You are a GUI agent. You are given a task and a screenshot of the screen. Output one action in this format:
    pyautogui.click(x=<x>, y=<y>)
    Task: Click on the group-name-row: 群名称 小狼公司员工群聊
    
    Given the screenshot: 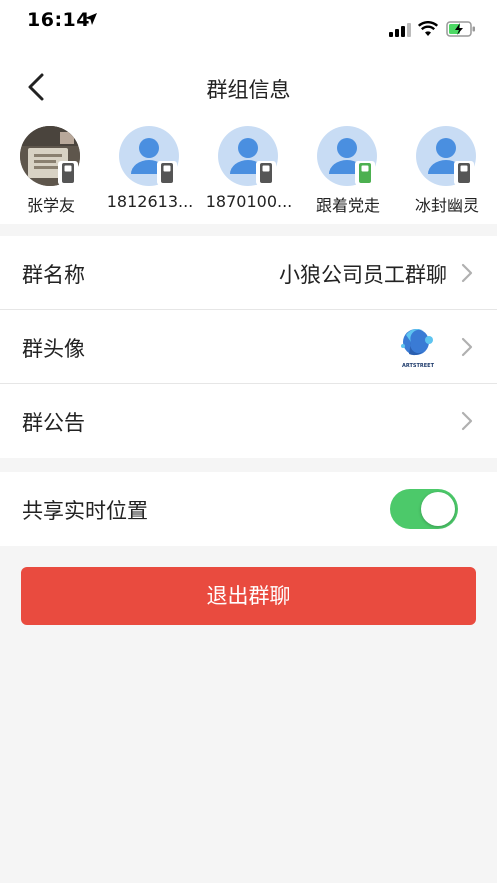 What is the action you would take?
    pyautogui.click(x=248, y=273)
    